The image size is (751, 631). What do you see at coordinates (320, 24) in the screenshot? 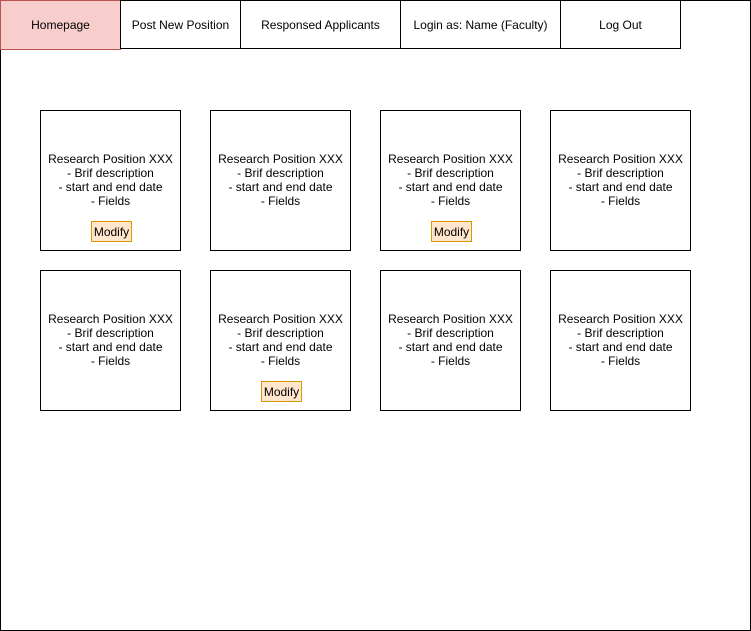
I see `nav-tab-responsed-applicants: Responsed Applicants` at bounding box center [320, 24].